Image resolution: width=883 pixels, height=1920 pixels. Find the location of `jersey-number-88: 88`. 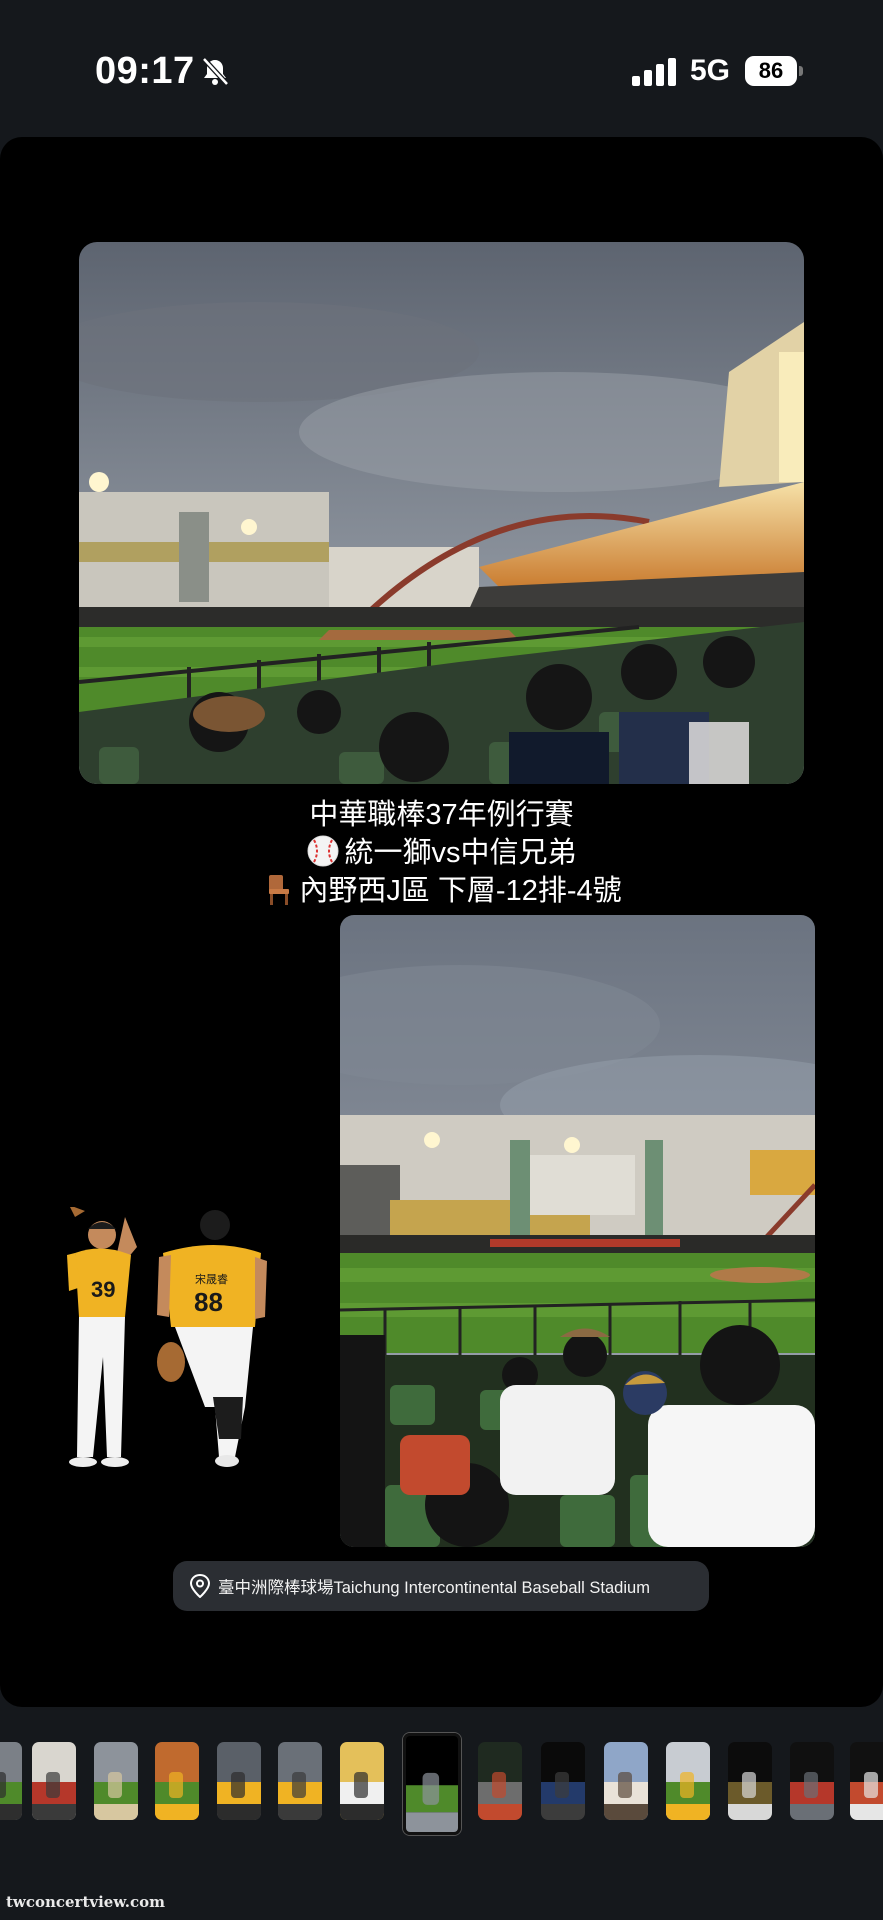

jersey-number-88: 88 is located at coordinates (208, 1302).